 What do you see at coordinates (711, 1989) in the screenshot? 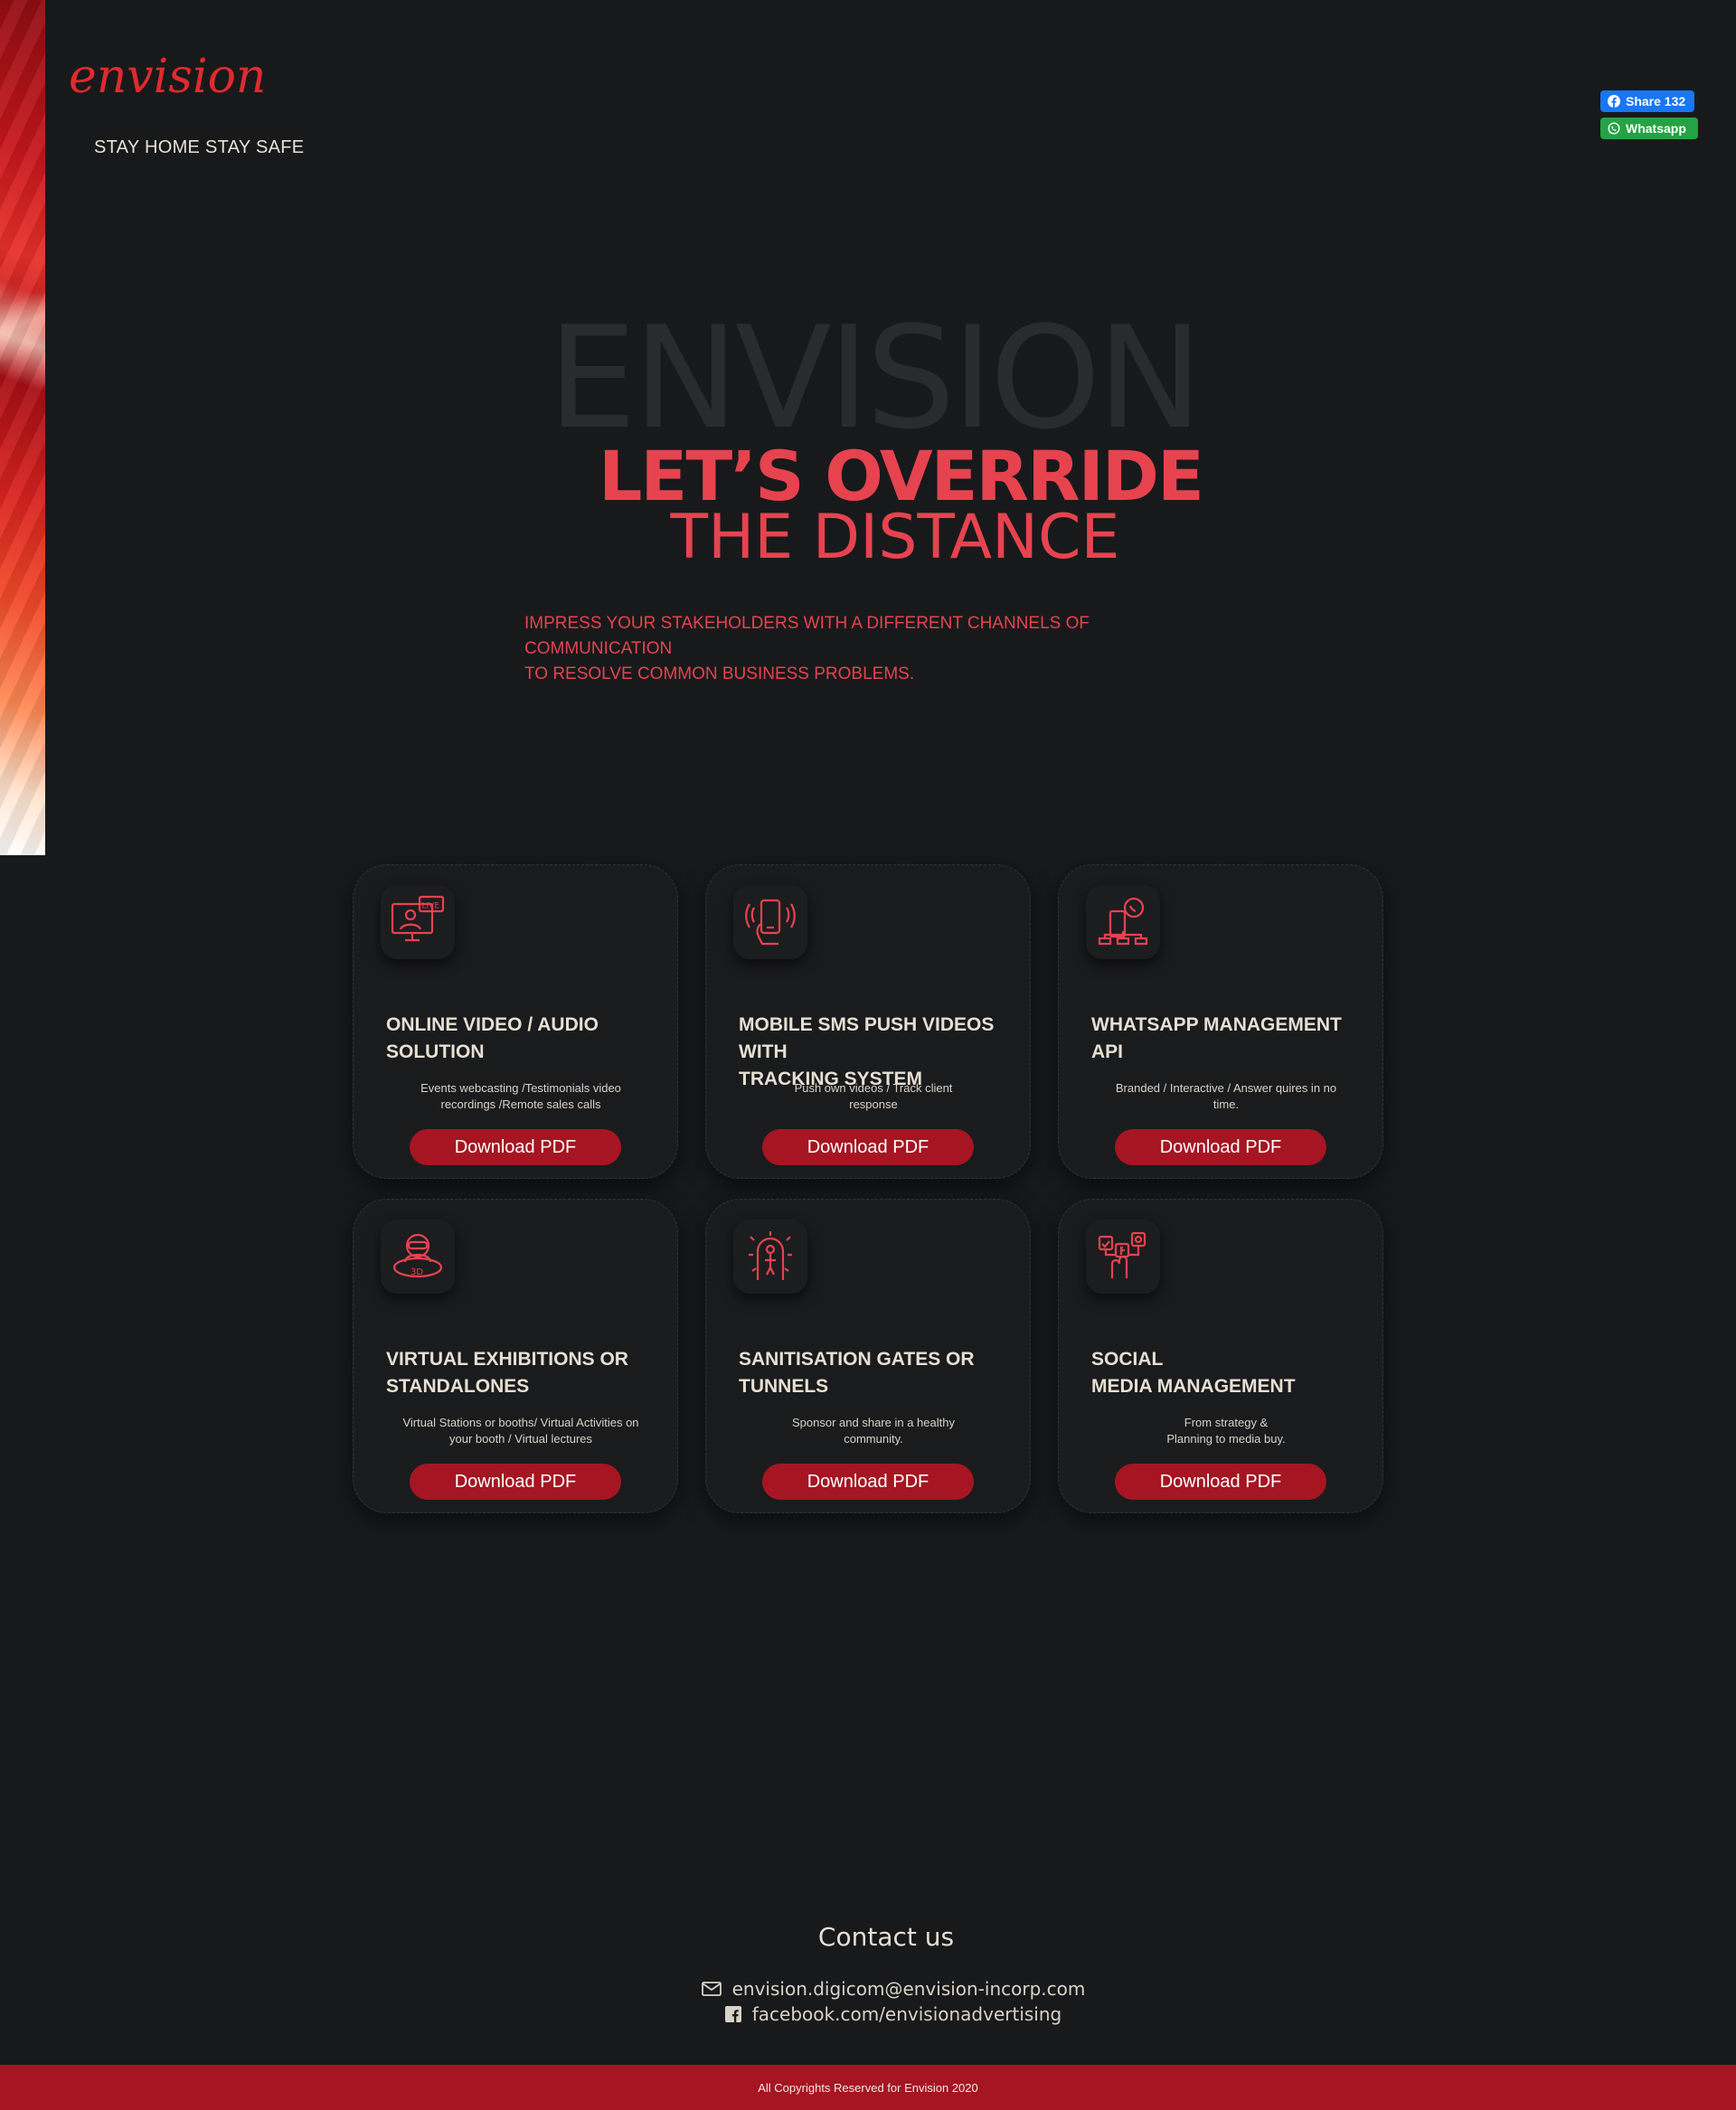
I see `envelope-icon` at bounding box center [711, 1989].